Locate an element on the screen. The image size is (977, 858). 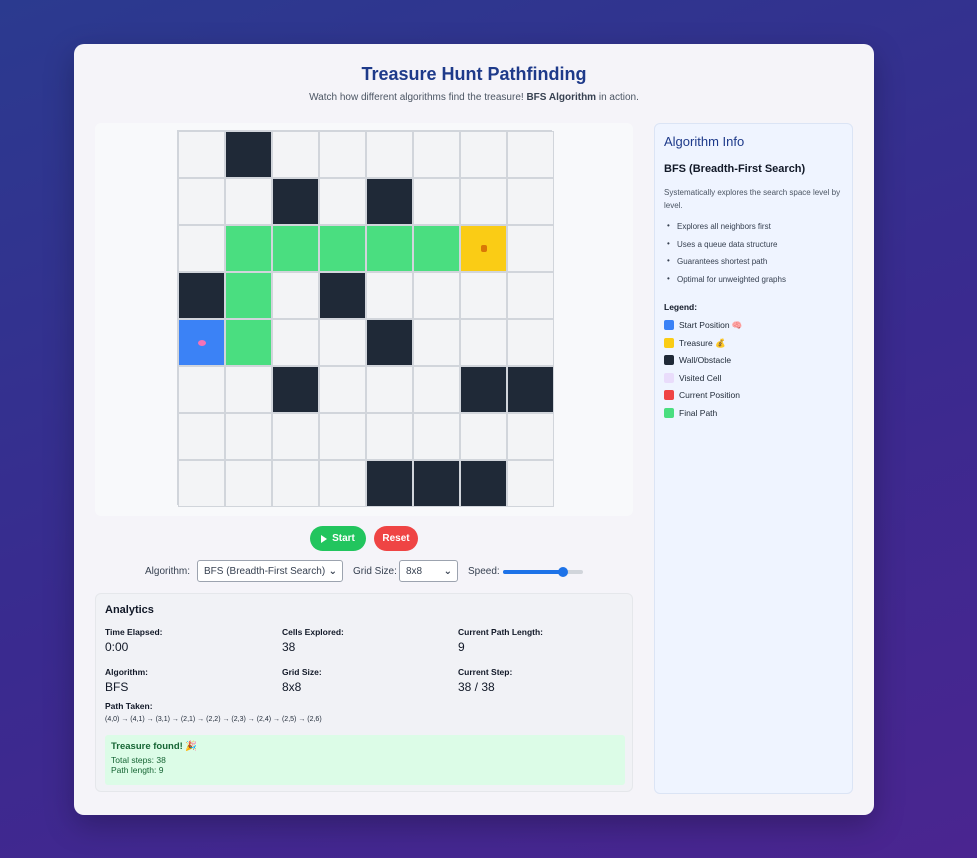
grid-cell-treasure is located at coordinates (483, 248).